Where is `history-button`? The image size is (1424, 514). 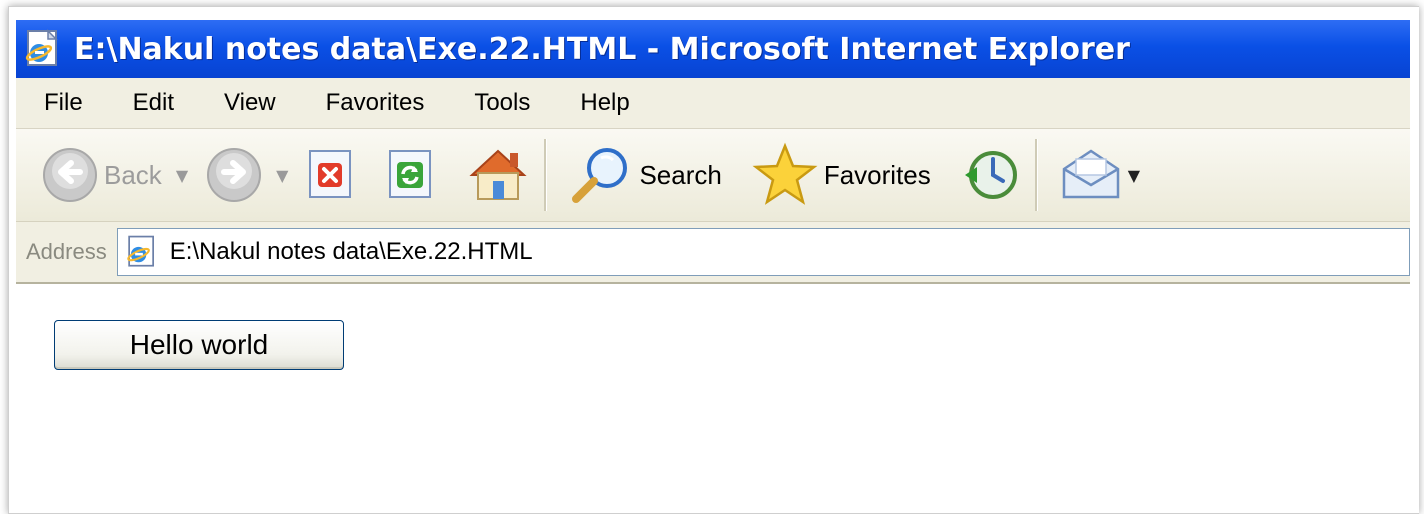
history-button is located at coordinates (991, 175).